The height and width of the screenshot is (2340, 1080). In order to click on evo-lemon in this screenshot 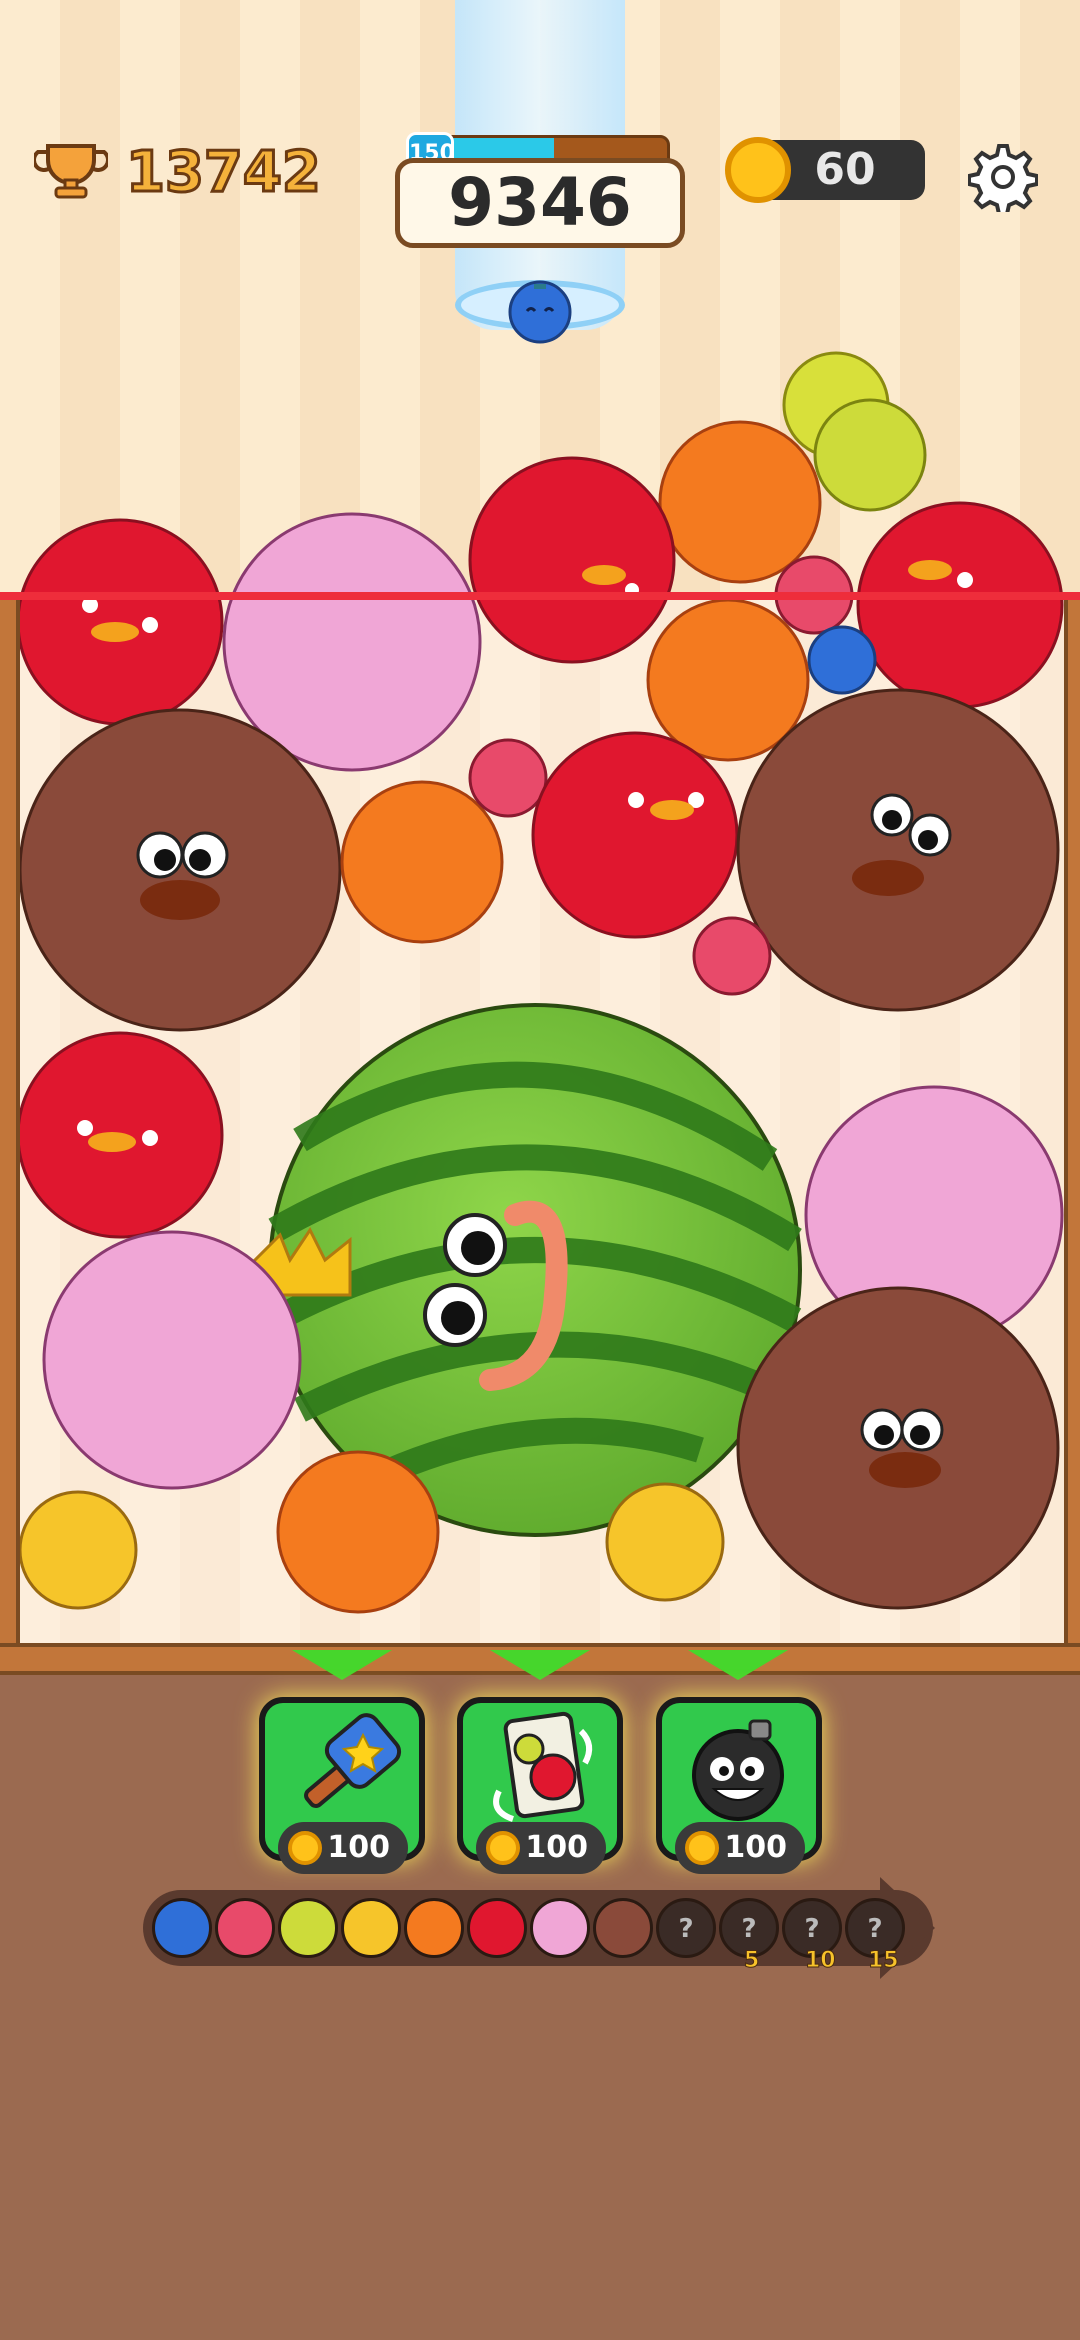, I will do `click(308, 1928)`.